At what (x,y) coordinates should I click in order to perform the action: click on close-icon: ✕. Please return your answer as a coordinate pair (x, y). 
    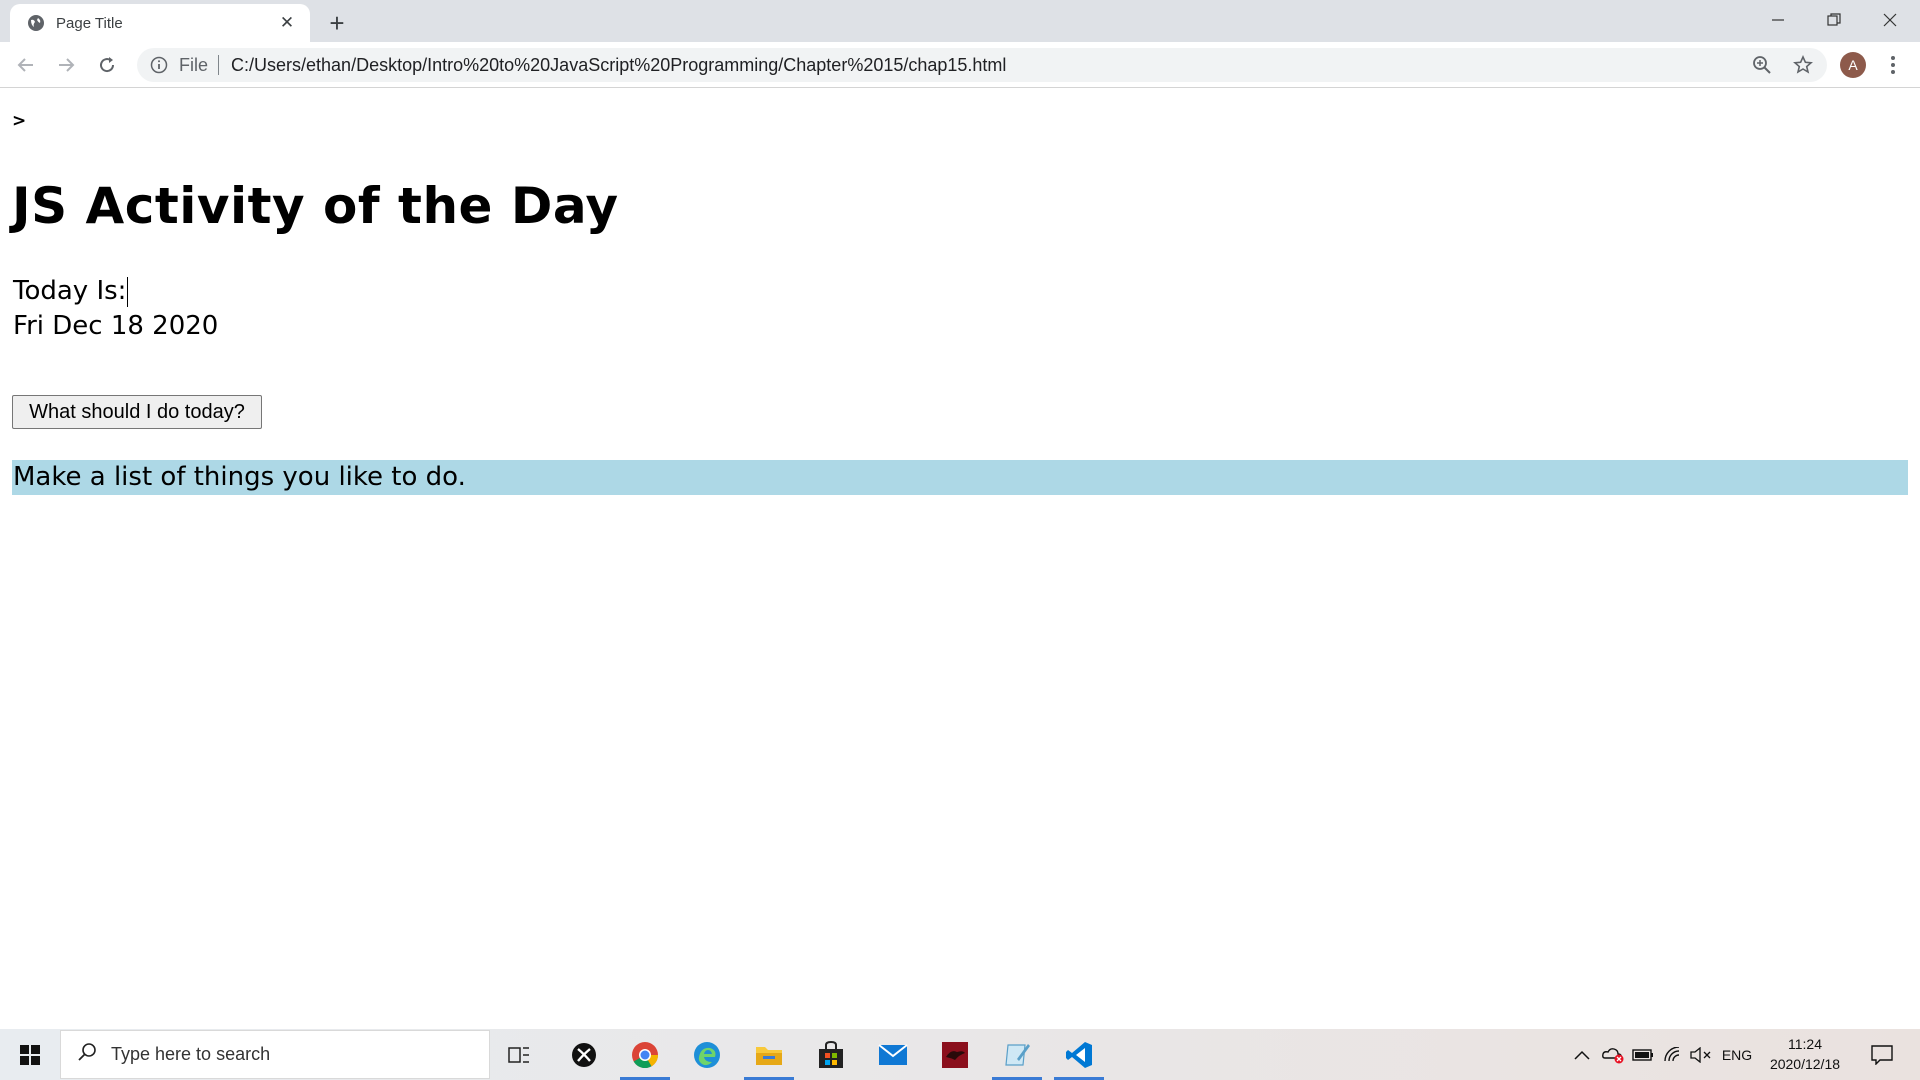
    Looking at the image, I should click on (287, 23).